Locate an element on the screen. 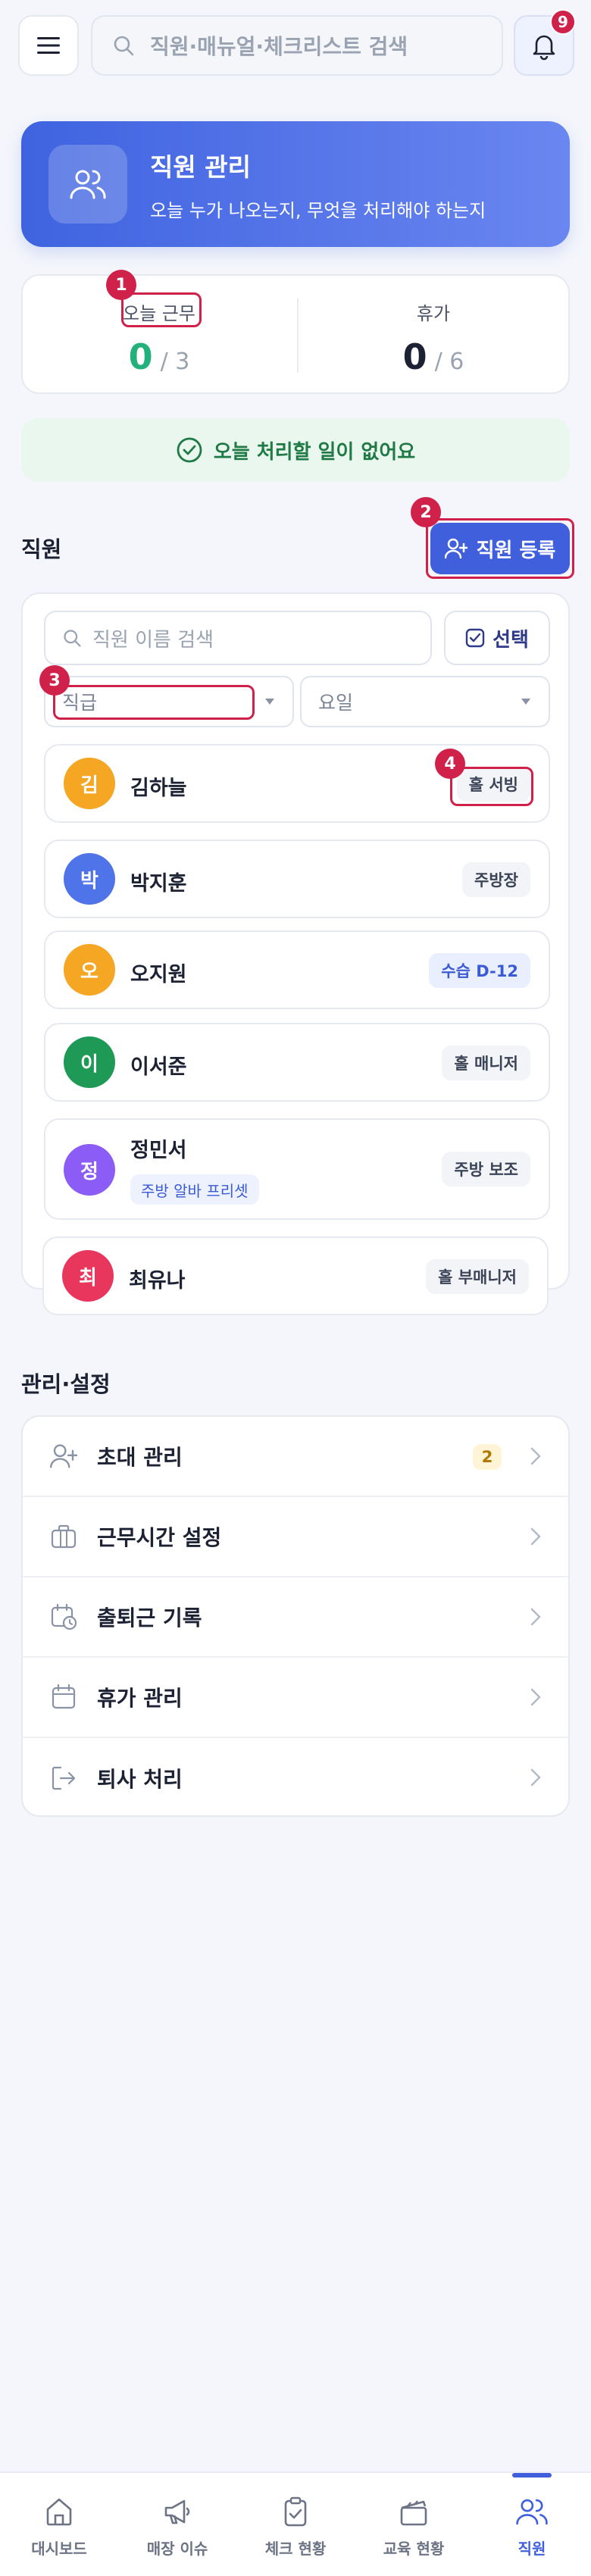  staff-search-placeholder: 직원 이름 검색 is located at coordinates (153, 640).